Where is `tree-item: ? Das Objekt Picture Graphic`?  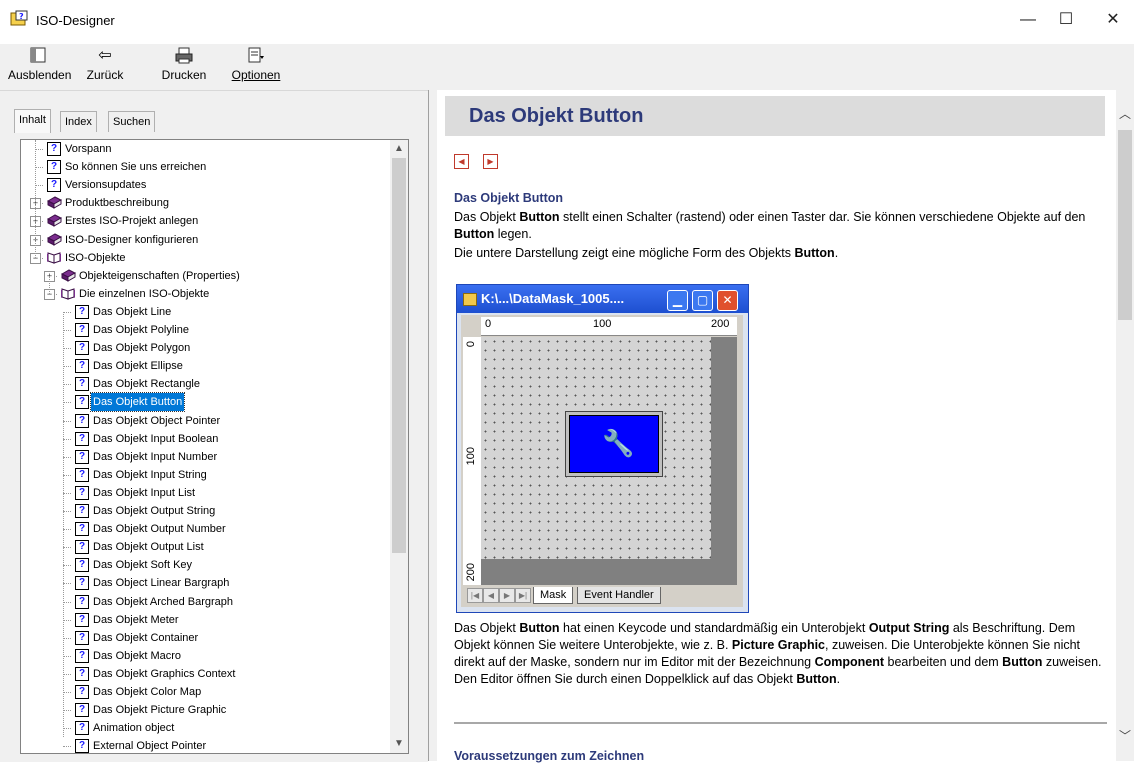 tree-item: ? Das Objekt Picture Graphic is located at coordinates (201, 710).